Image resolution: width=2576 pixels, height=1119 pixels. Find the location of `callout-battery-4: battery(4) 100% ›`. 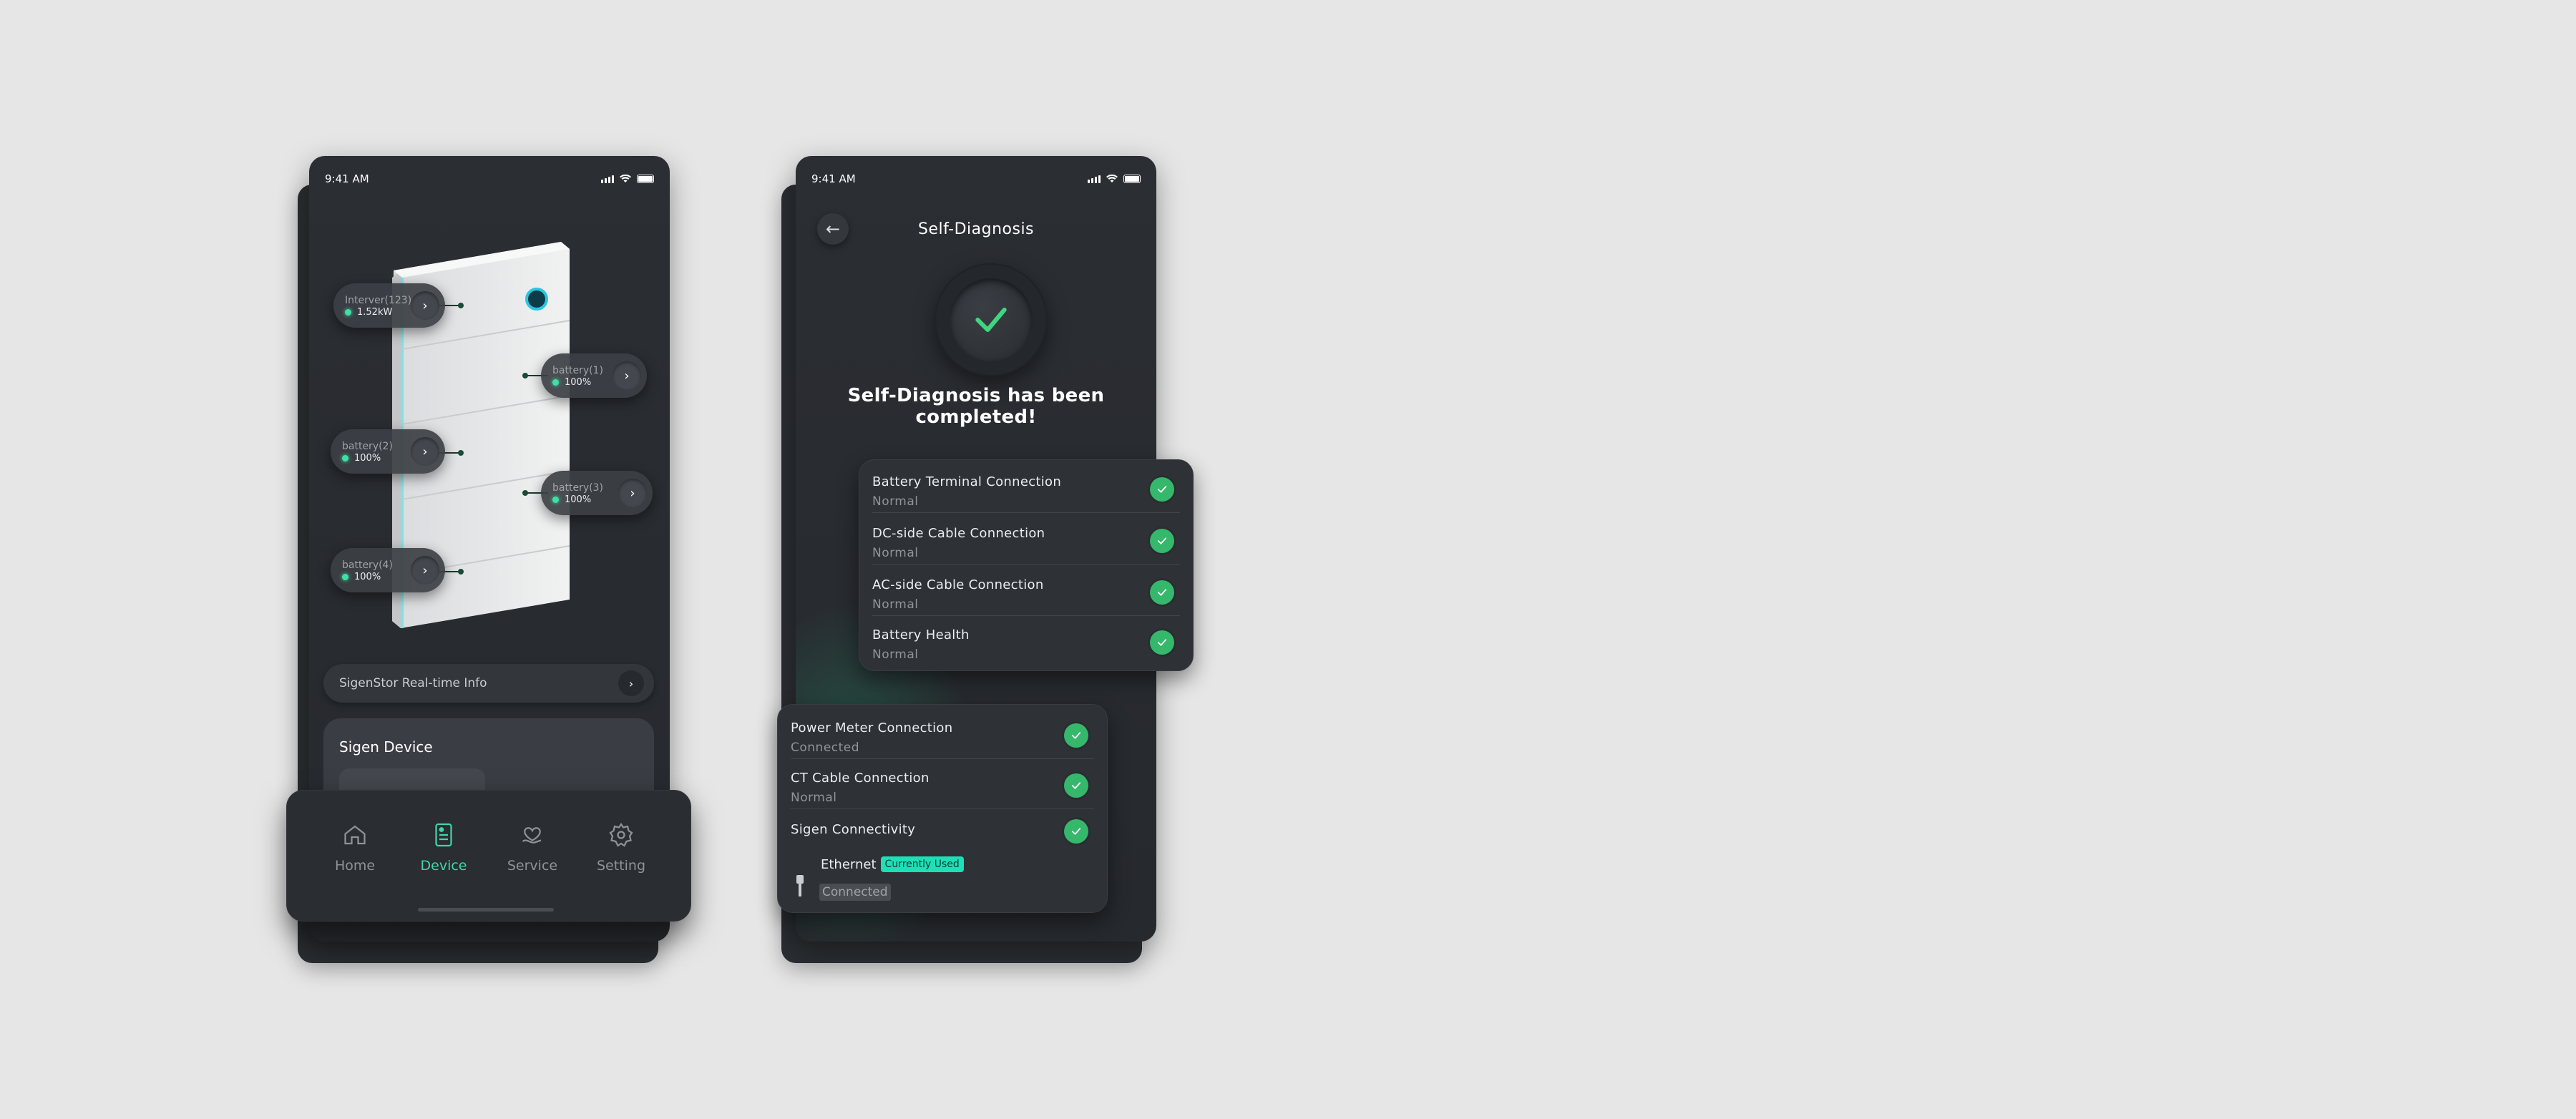

callout-battery-4: battery(4) 100% › is located at coordinates (388, 570).